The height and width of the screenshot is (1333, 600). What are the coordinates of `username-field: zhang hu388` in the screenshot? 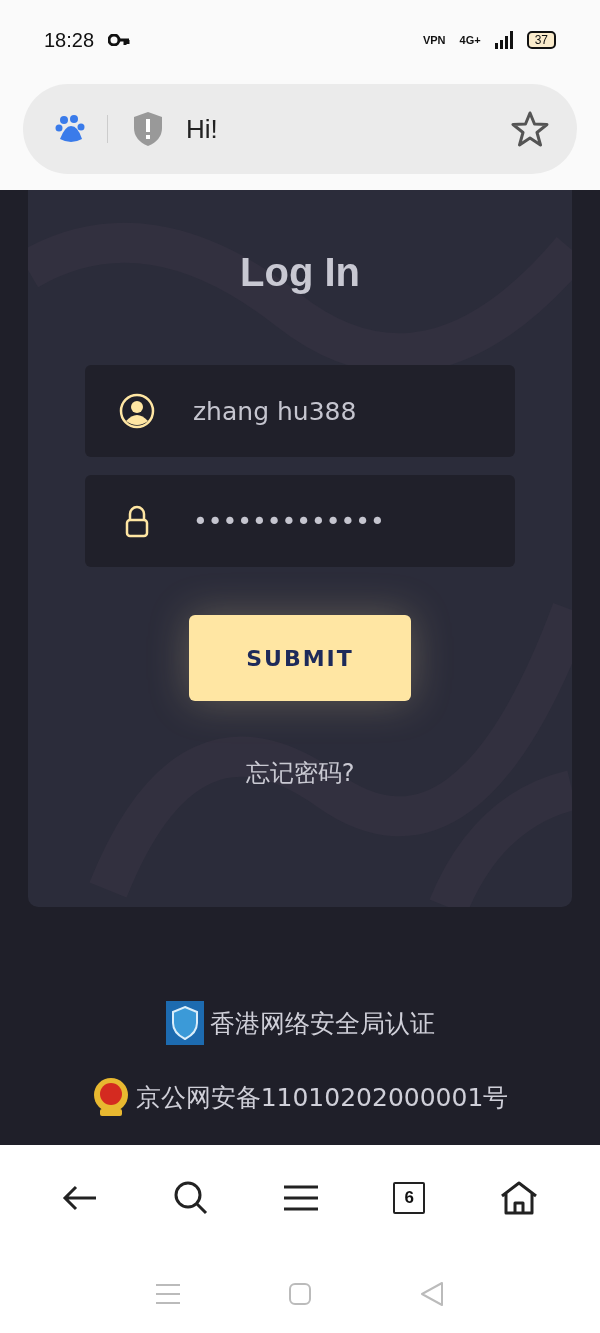 It's located at (343, 411).